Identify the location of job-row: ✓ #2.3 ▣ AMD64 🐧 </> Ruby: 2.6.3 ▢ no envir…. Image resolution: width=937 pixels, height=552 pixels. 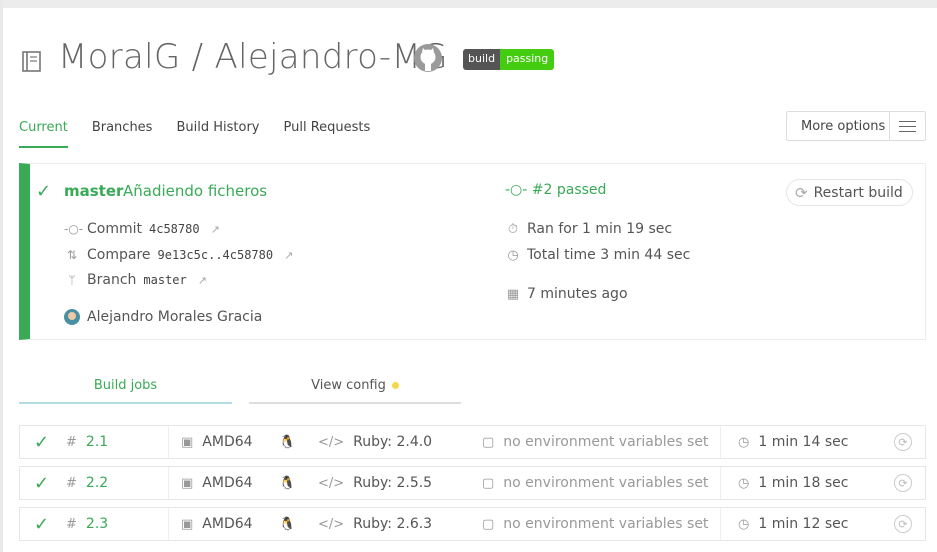
(472, 524).